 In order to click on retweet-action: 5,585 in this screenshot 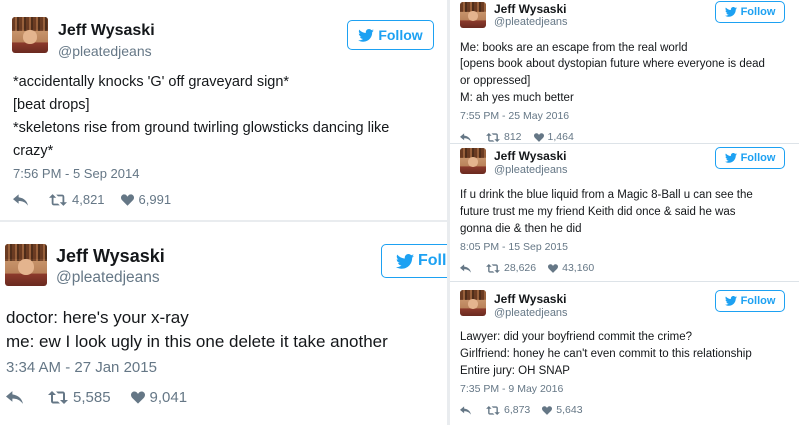, I will do `click(79, 397)`.